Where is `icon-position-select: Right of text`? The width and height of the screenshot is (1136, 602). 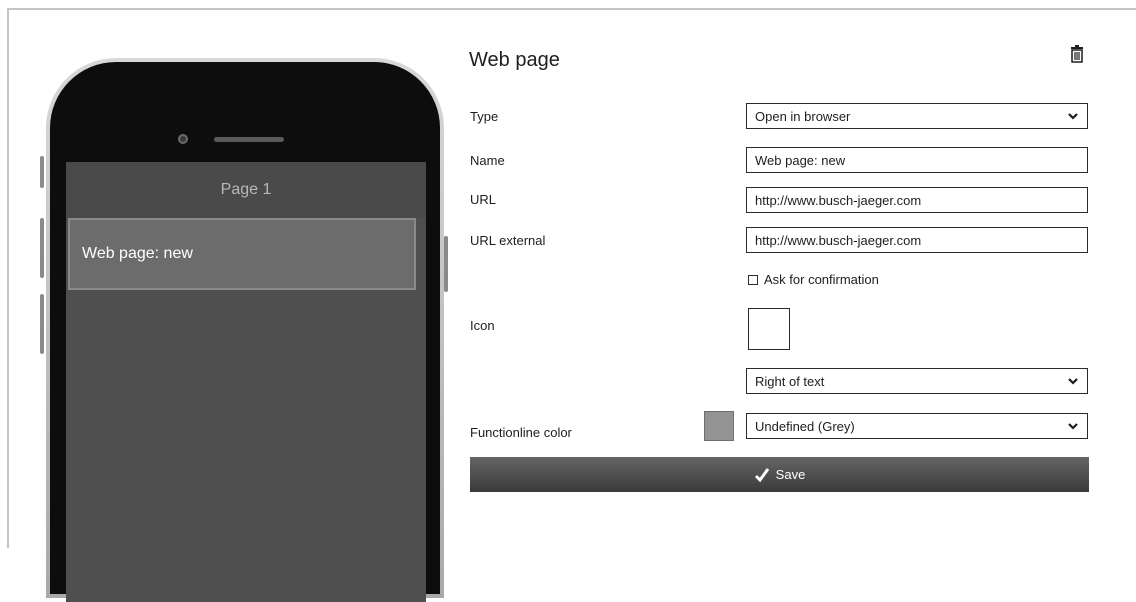
icon-position-select: Right of text is located at coordinates (917, 381).